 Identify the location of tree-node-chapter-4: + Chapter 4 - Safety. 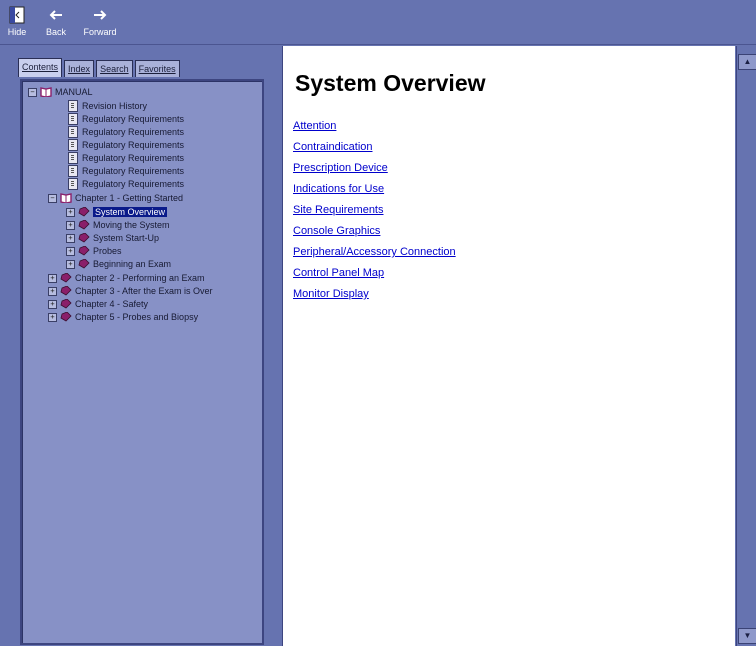
(98, 304).